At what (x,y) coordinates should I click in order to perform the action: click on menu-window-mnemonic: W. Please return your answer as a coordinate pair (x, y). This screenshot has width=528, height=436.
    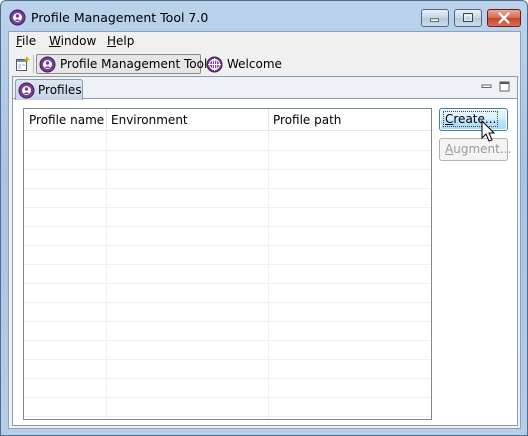
    Looking at the image, I should click on (55, 41).